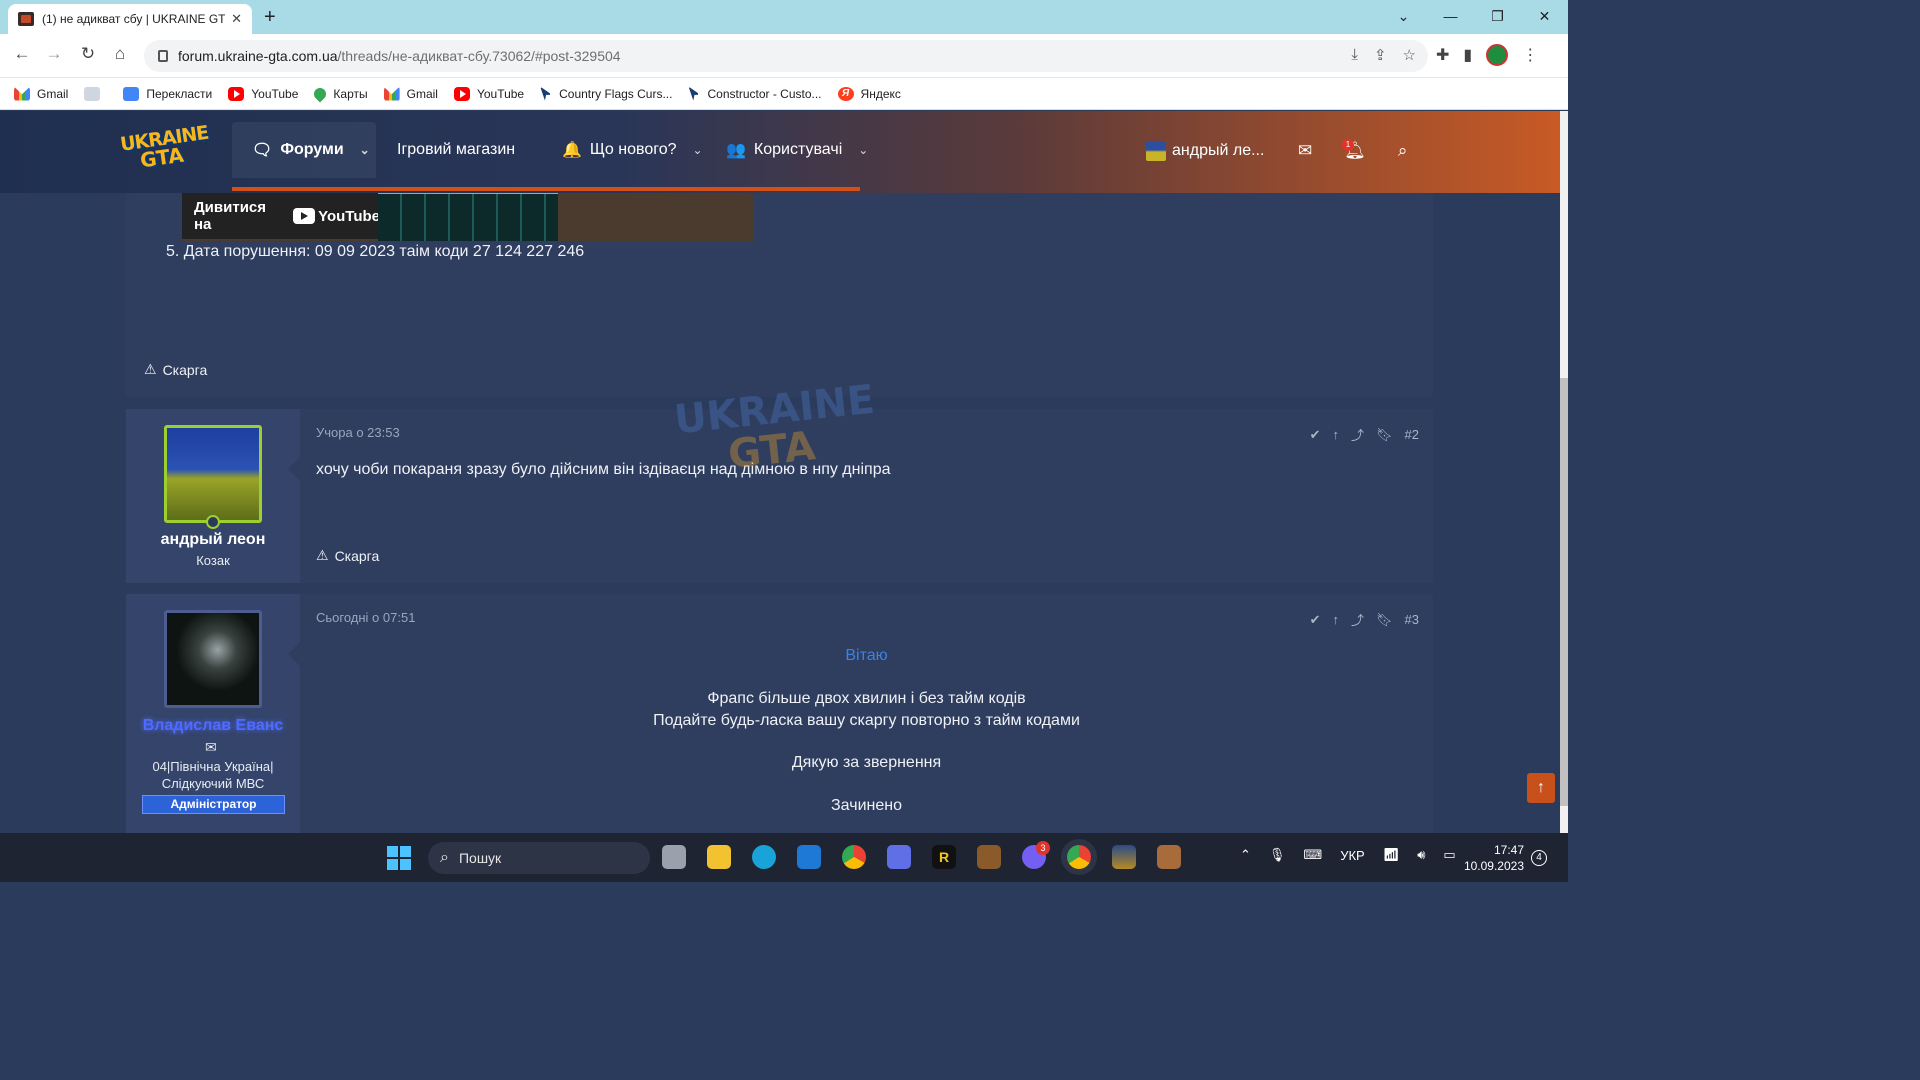 The image size is (1920, 1080). What do you see at coordinates (236, 19) in the screenshot?
I see `close-tab-icon: ✕` at bounding box center [236, 19].